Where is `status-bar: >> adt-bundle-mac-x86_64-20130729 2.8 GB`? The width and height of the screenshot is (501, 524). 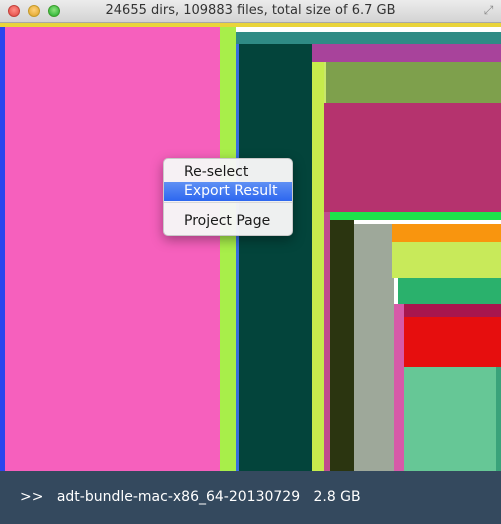
status-bar: >> adt-bundle-mac-x86_64-20130729 2.8 GB is located at coordinates (250, 497).